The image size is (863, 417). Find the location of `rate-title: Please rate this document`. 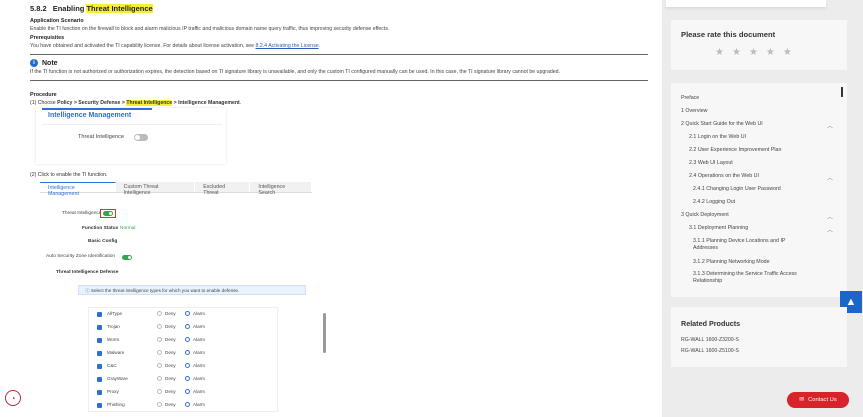

rate-title: Please rate this document is located at coordinates (728, 34).